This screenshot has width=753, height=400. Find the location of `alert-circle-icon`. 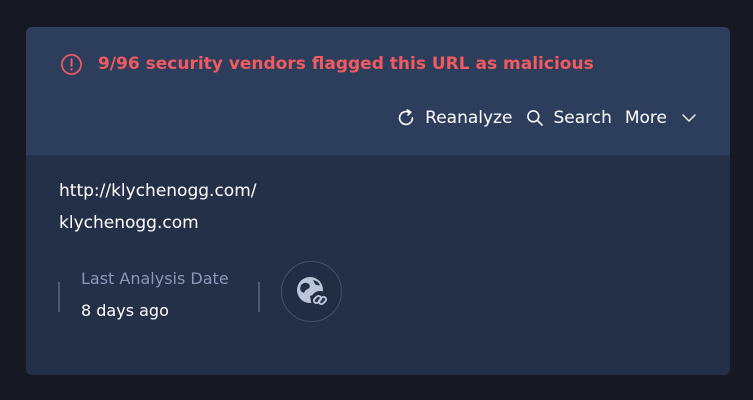

alert-circle-icon is located at coordinates (71, 64).